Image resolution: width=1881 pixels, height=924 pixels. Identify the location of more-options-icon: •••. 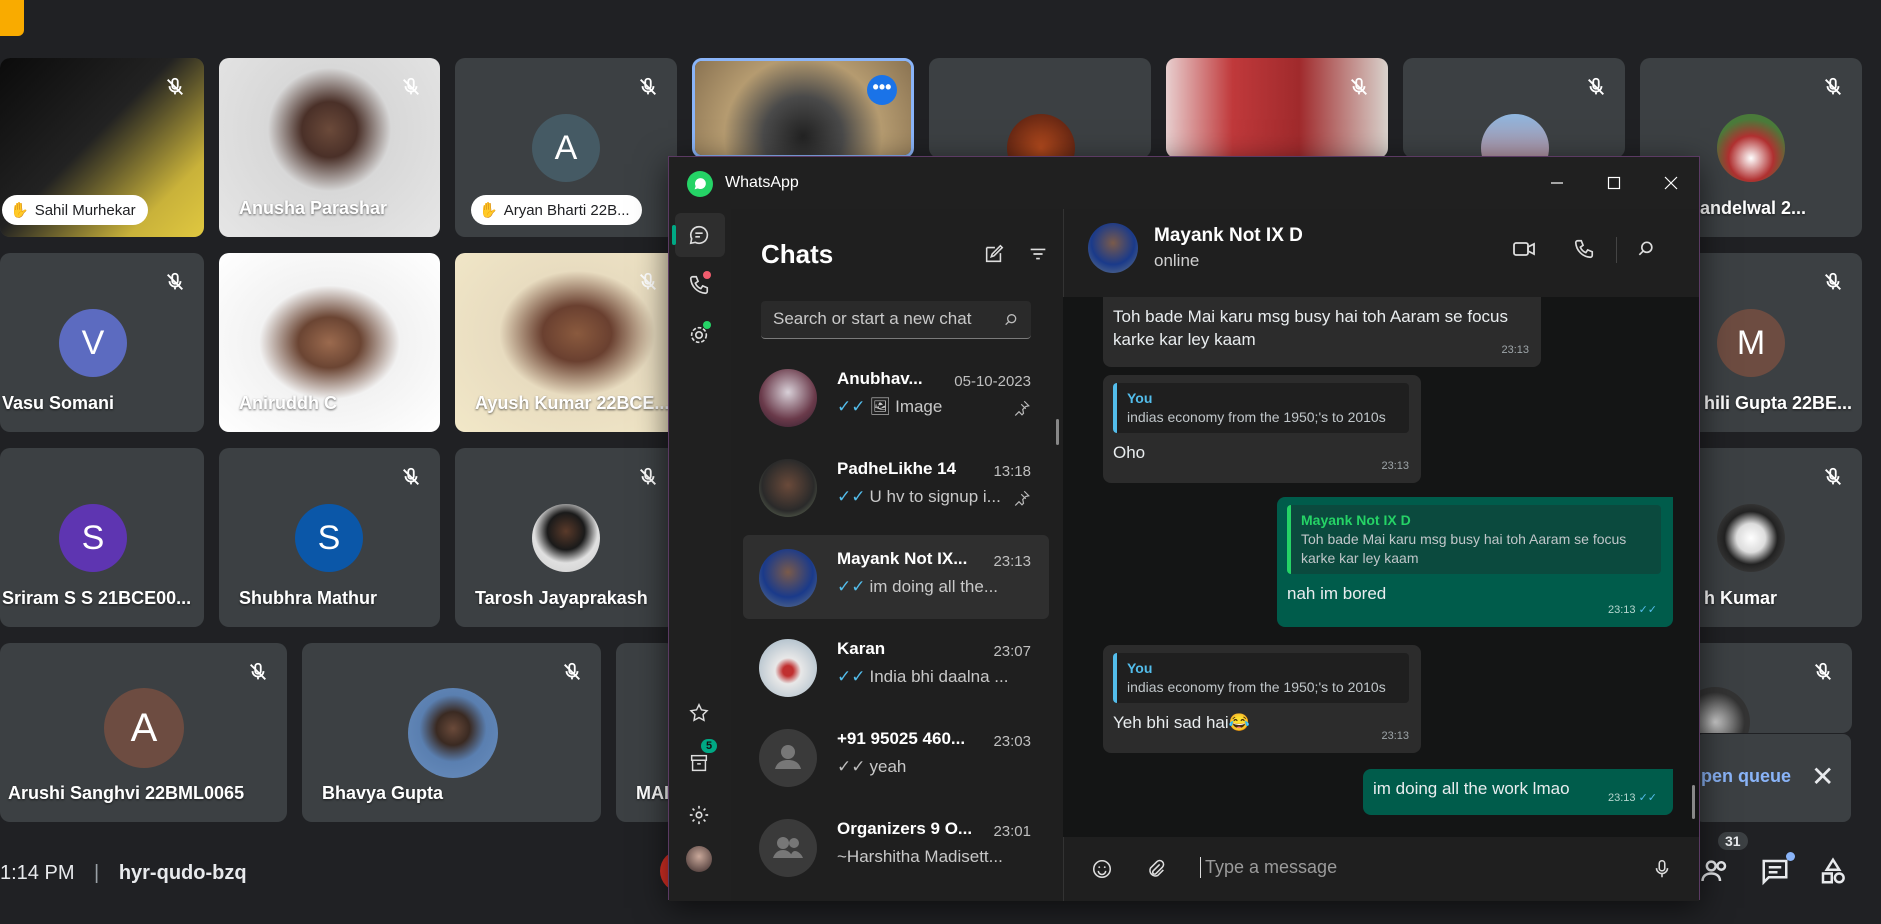
(882, 90).